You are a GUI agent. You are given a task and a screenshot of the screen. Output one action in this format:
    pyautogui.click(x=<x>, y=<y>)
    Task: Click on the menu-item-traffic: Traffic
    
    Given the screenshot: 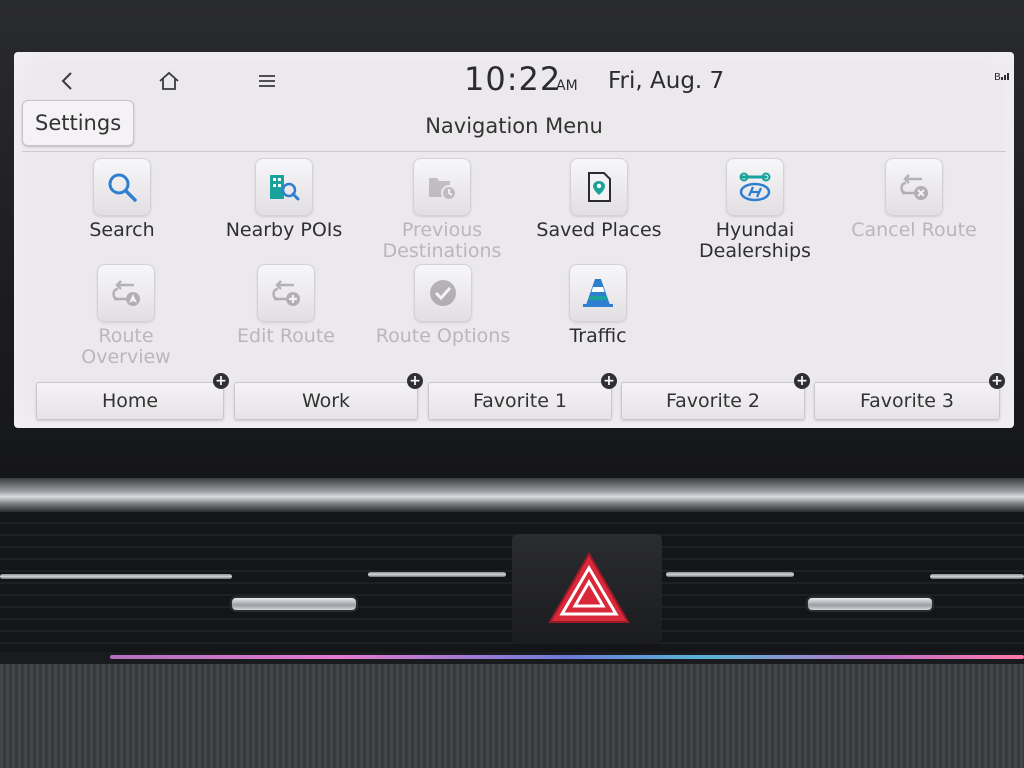 What is the action you would take?
    pyautogui.click(x=598, y=305)
    